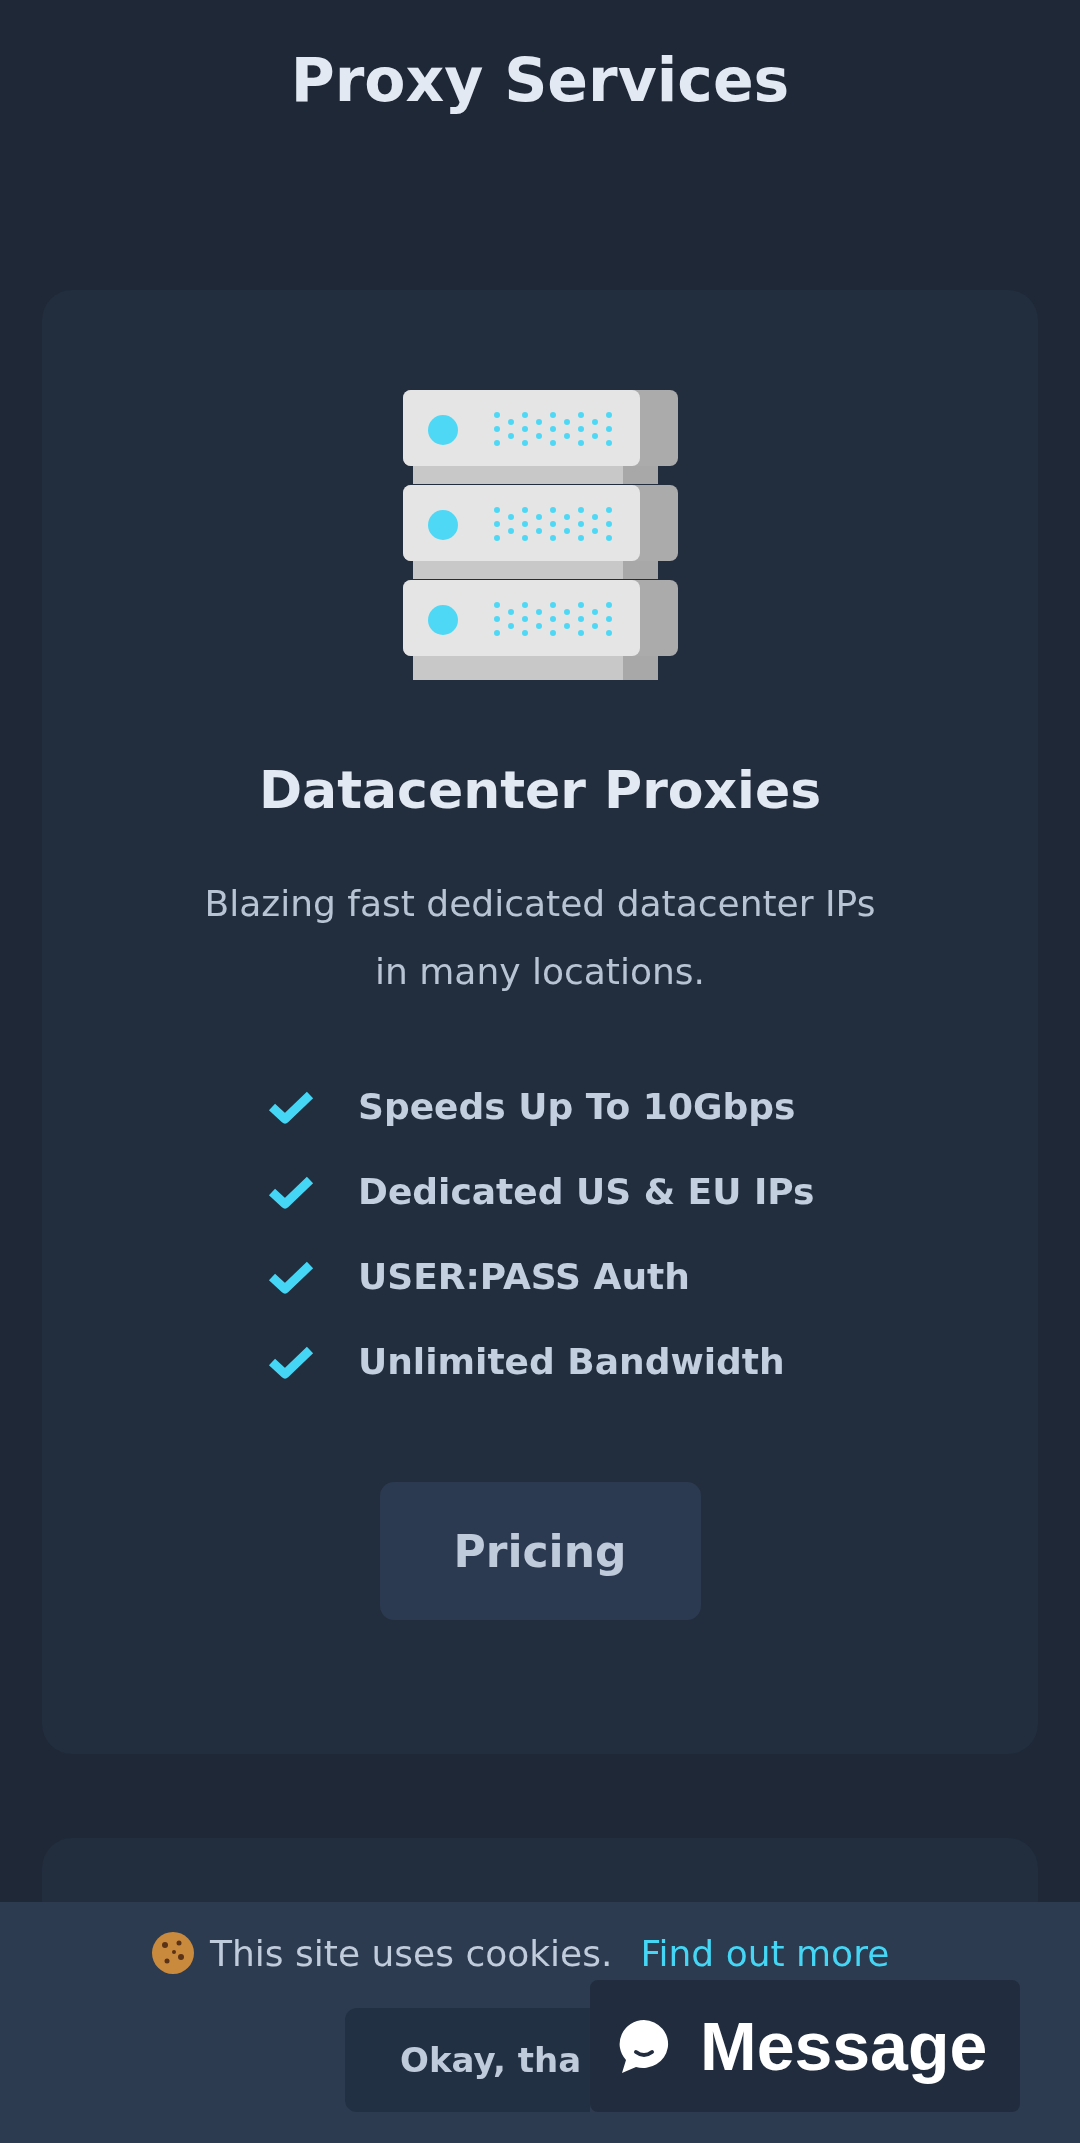  What do you see at coordinates (540, 938) in the screenshot?
I see `card-description: Blazing fast dedicated datacenter IPs in many locations.` at bounding box center [540, 938].